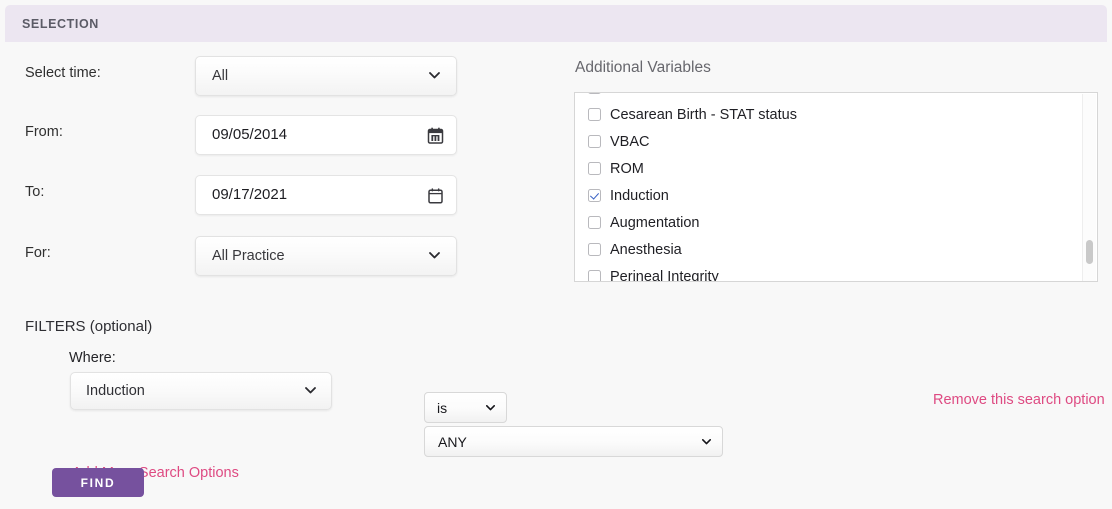 This screenshot has width=1112, height=509. I want to click on list-item: ROM, so click(836, 168).